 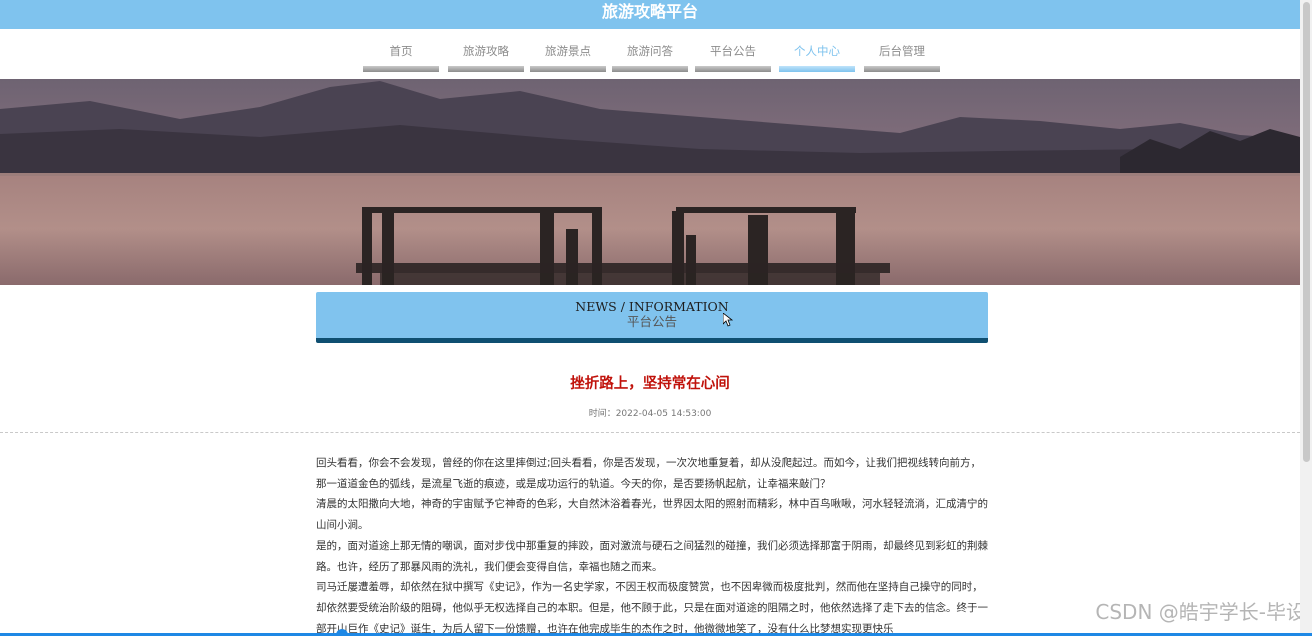 I want to click on main-nav: 首页 旅游攻略 旅游景点 旅游问答 平台公告 个人中心 后台管理, so click(x=650, y=58).